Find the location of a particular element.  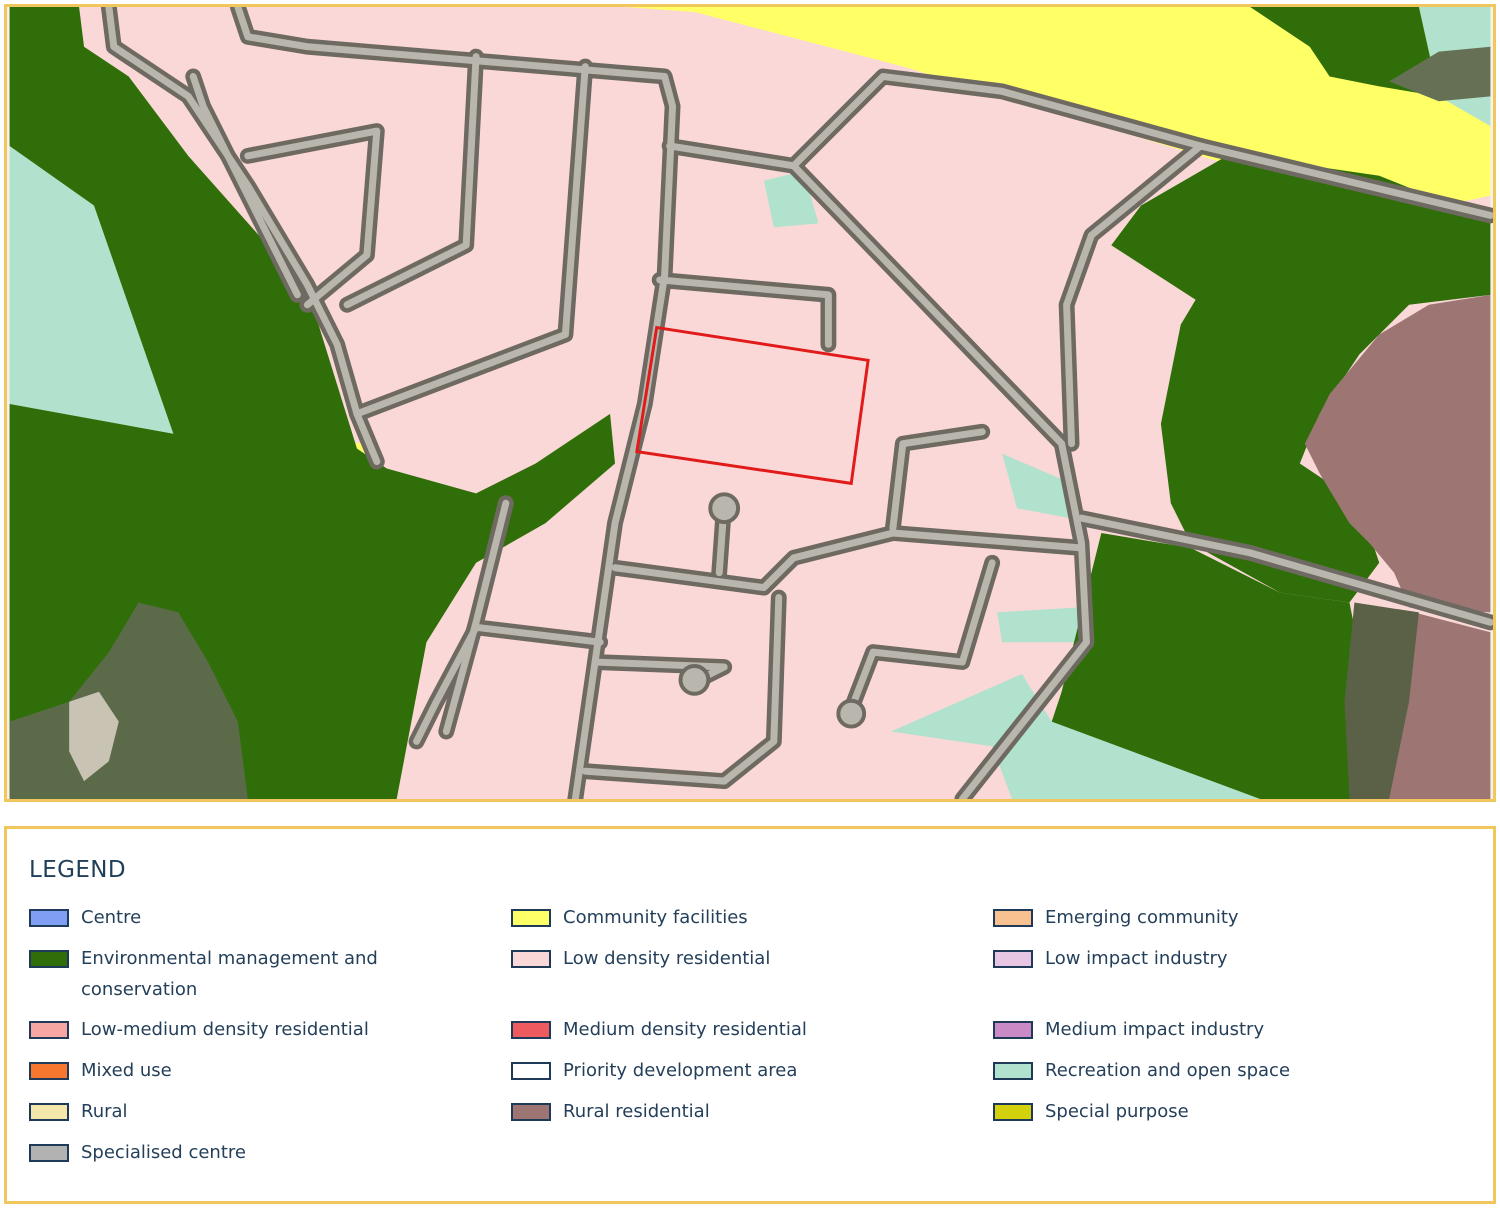

legend-item: Medium impact industry is located at coordinates (1179, 1032).